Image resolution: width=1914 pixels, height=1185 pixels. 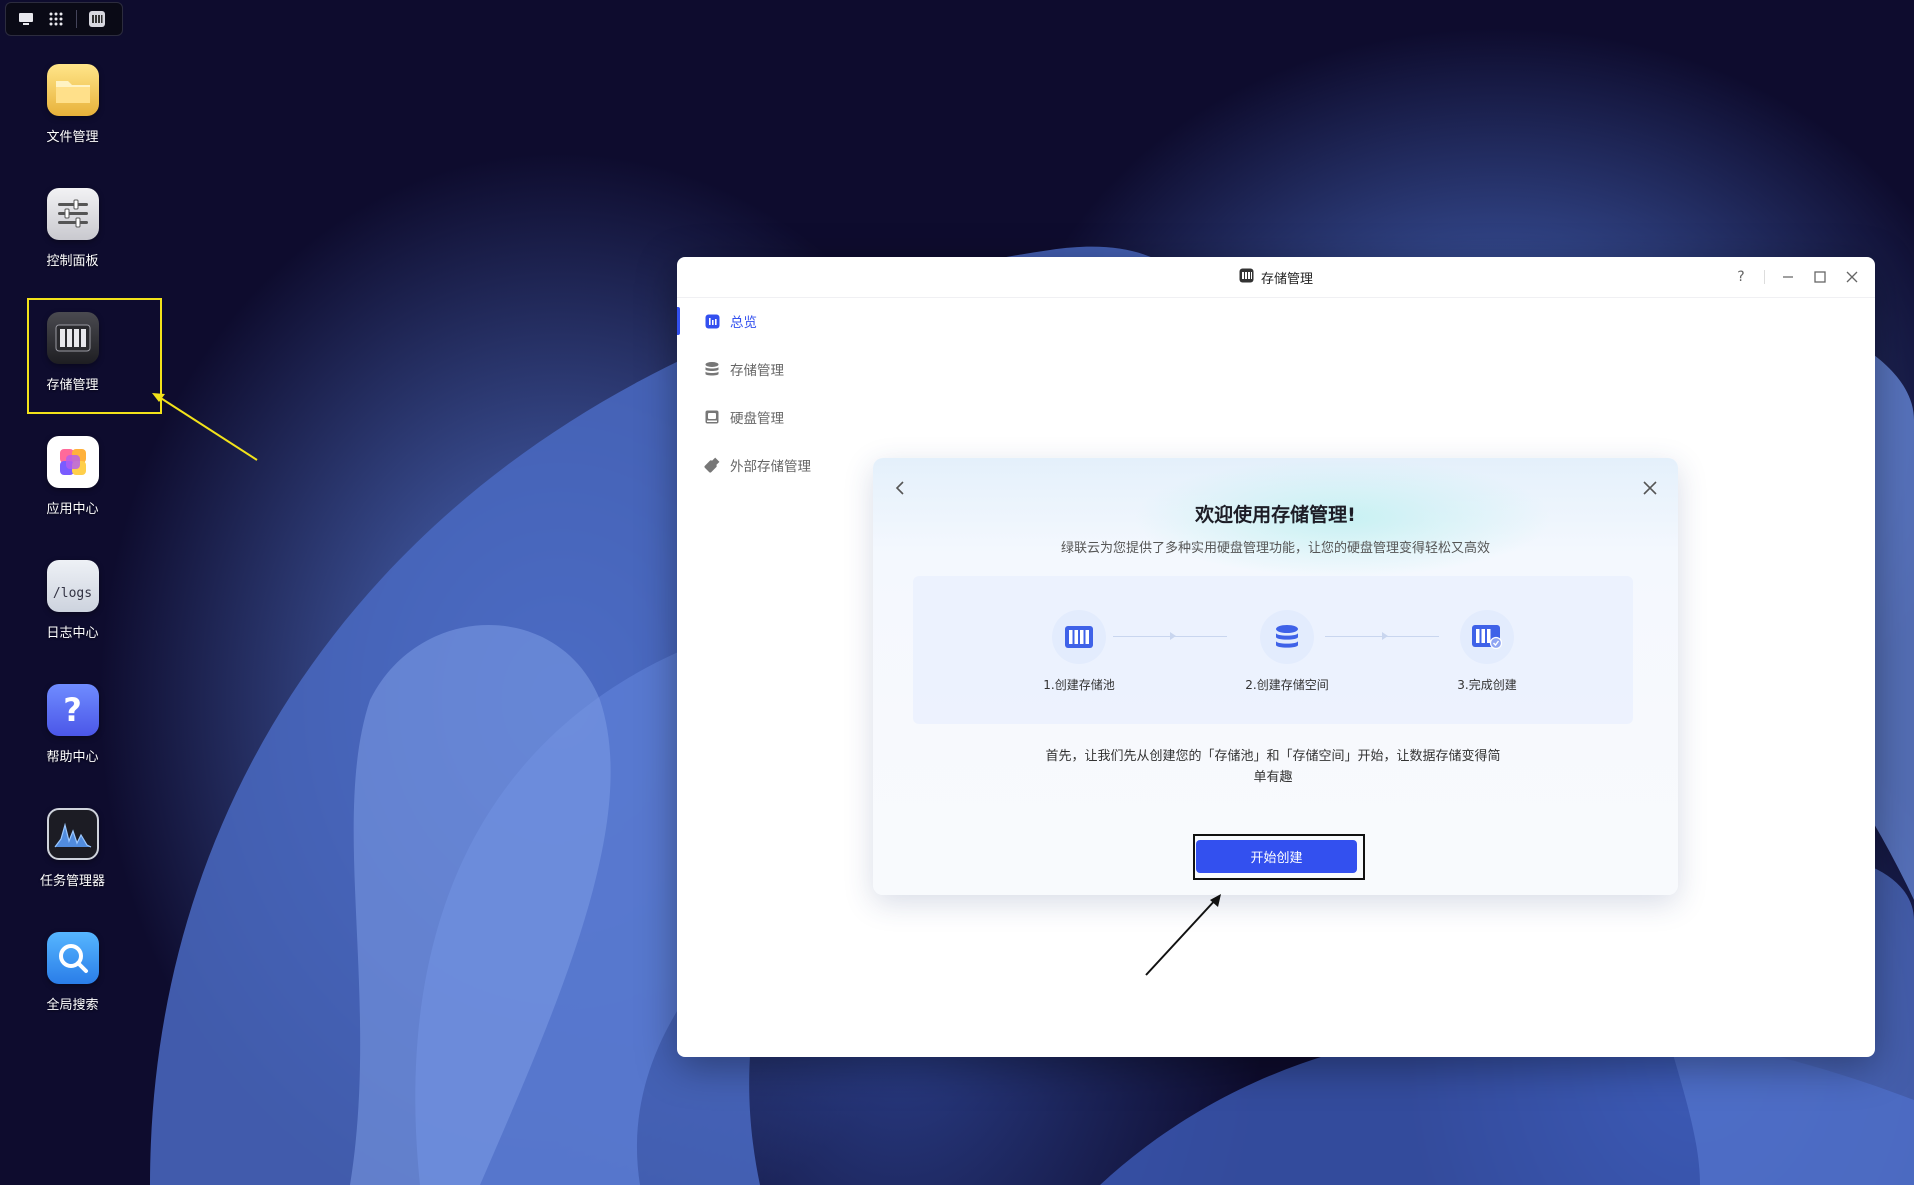 I want to click on taskbar-separator, so click(x=76, y=19).